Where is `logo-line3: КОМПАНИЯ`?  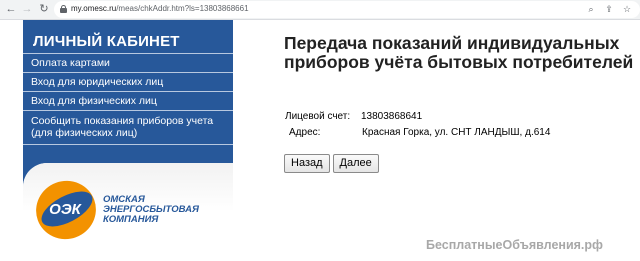
logo-line3: КОМПАНИЯ is located at coordinates (131, 219).